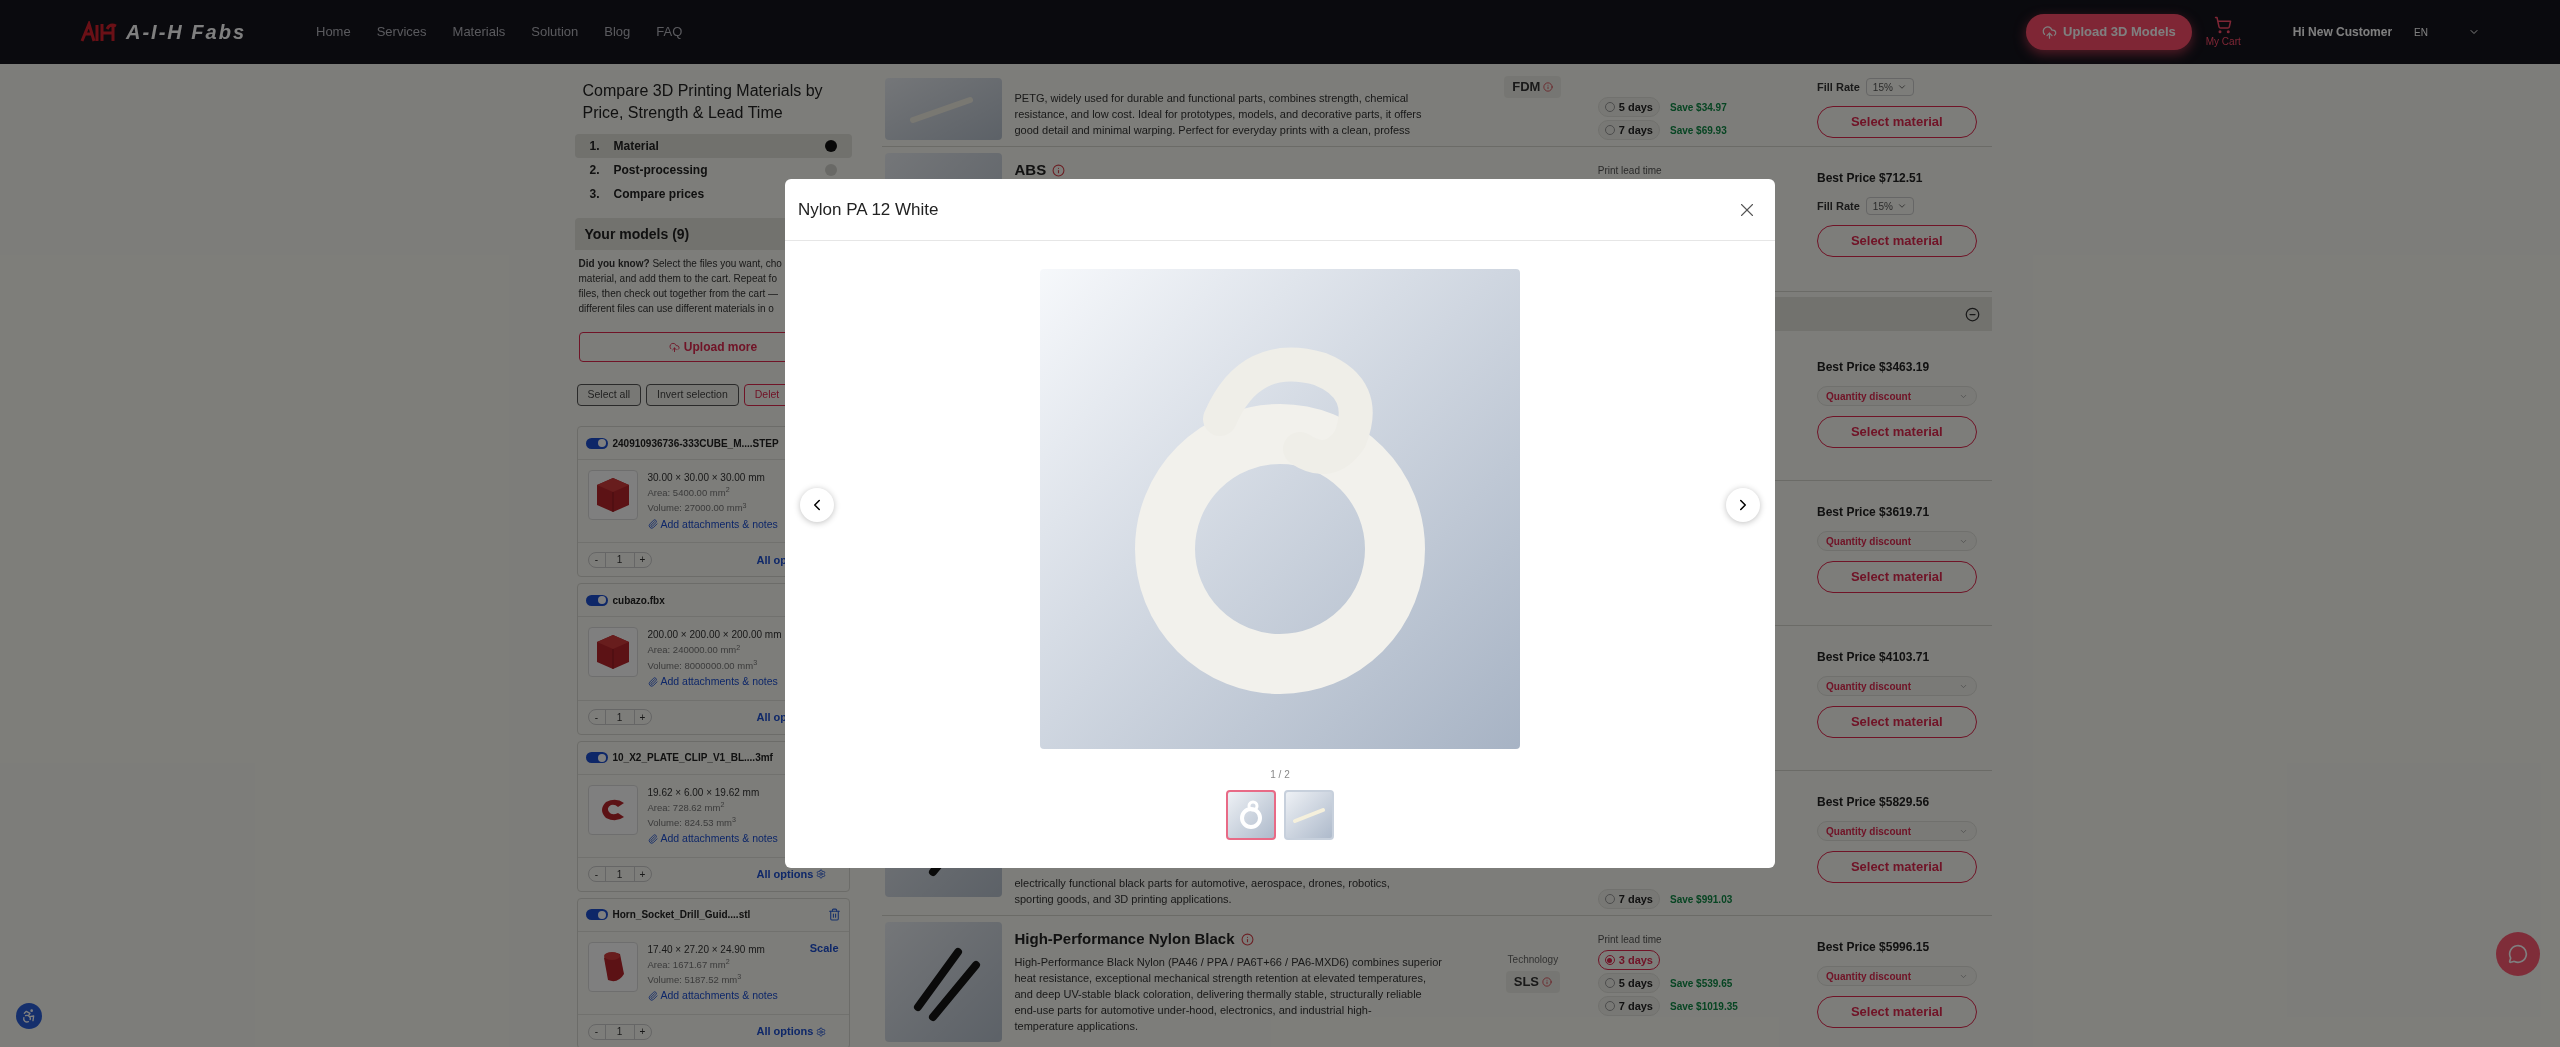 Image resolution: width=2560 pixels, height=1047 pixels. I want to click on logo-icon, so click(99, 32).